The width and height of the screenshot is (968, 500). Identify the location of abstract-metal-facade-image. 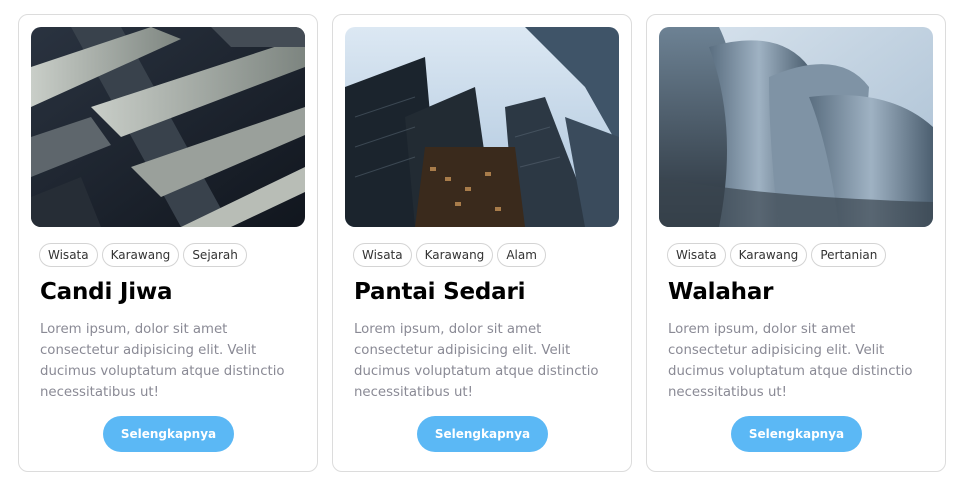
(168, 127).